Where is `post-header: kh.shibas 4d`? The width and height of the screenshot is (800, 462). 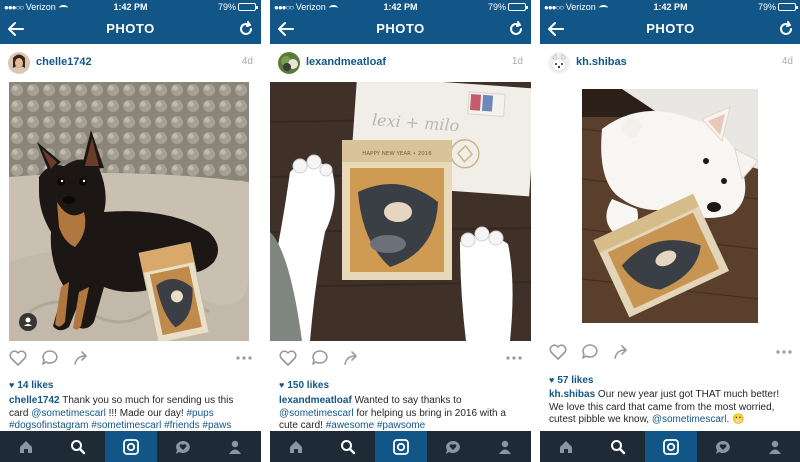 post-header: kh.shibas 4d is located at coordinates (670, 63).